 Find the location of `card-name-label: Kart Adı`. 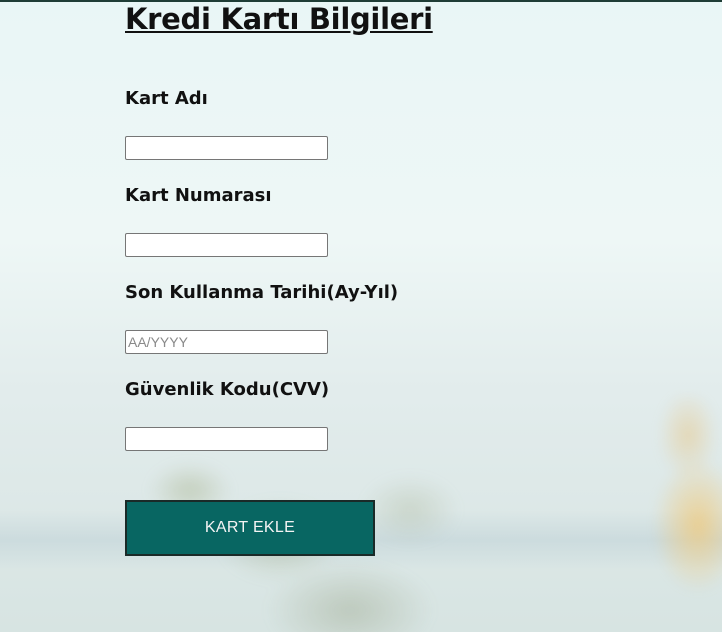

card-name-label: Kart Adı is located at coordinates (166, 98).